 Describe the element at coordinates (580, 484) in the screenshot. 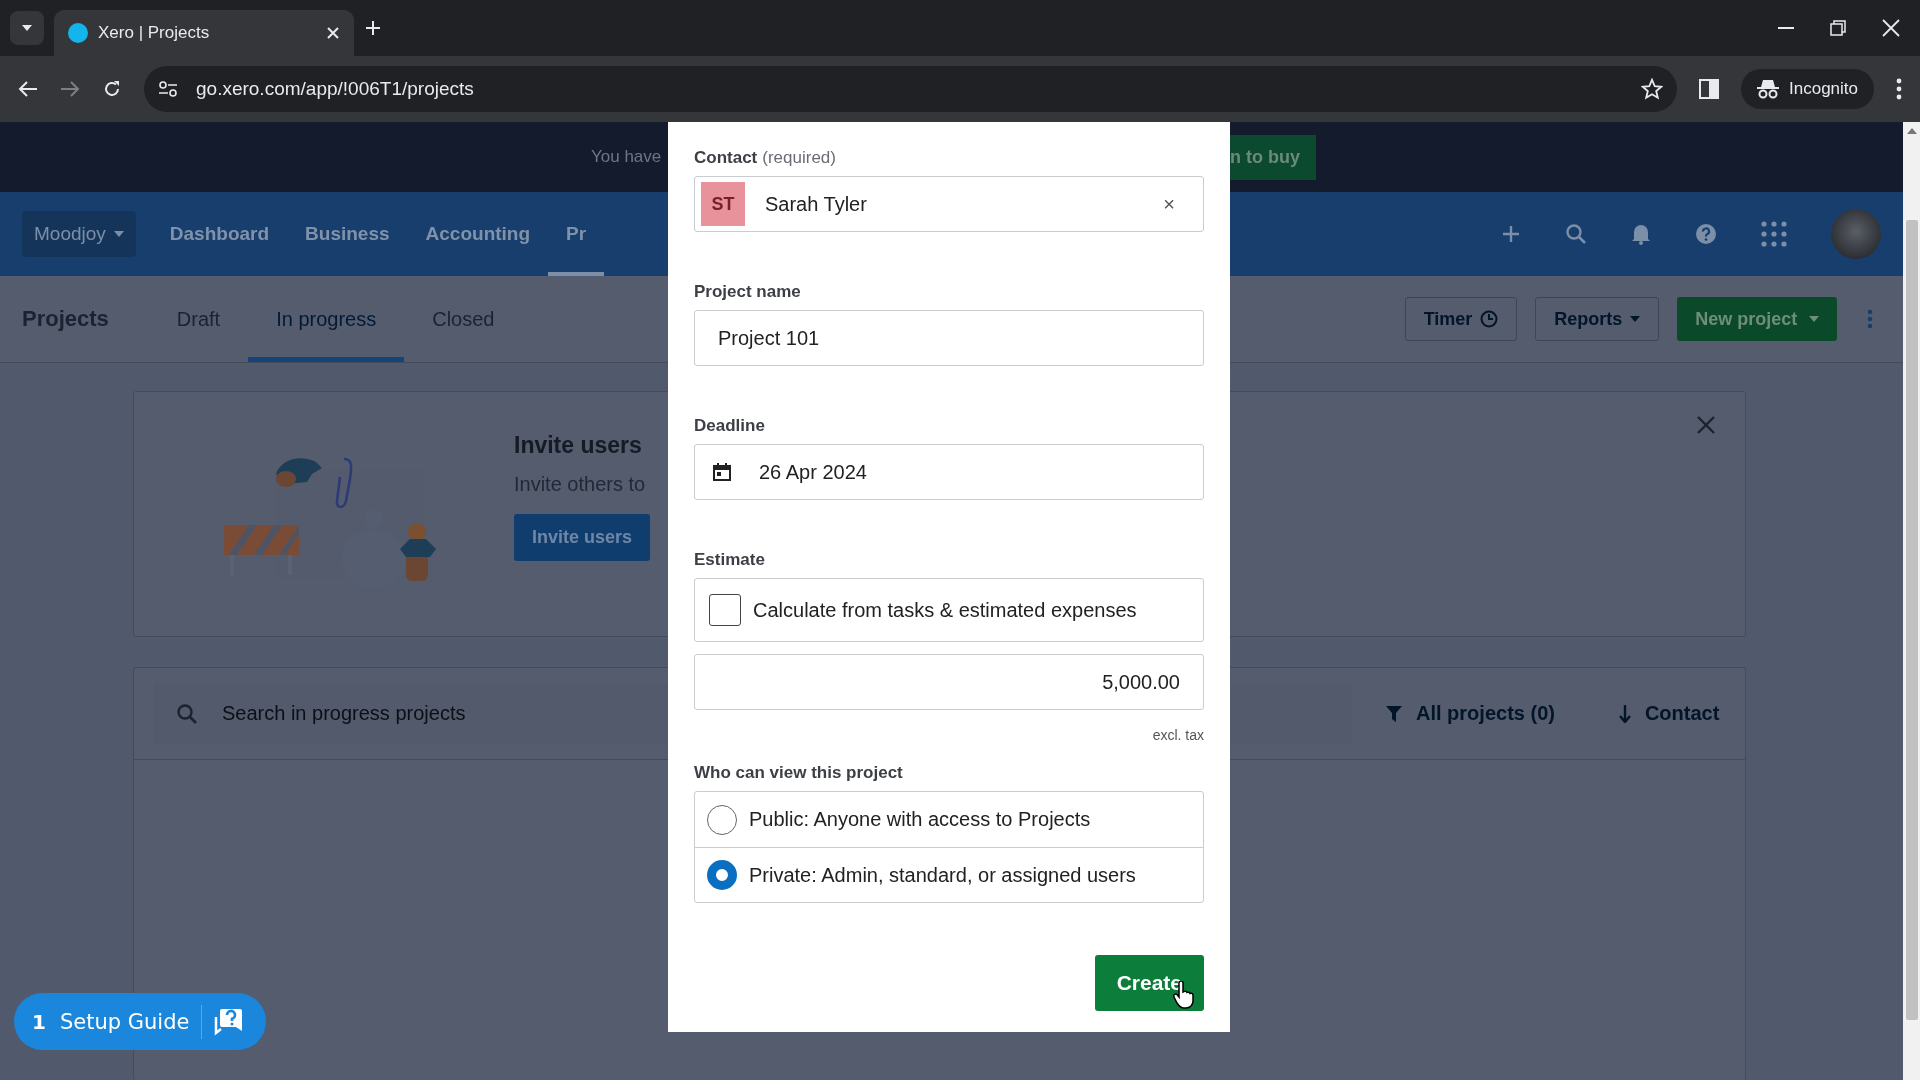

I see `invite-text: Invite others to` at that location.